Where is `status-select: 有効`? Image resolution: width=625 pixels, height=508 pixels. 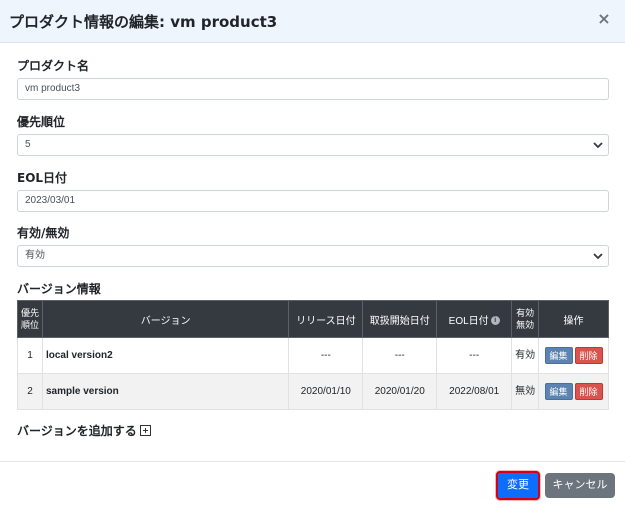
status-select: 有効 is located at coordinates (313, 256).